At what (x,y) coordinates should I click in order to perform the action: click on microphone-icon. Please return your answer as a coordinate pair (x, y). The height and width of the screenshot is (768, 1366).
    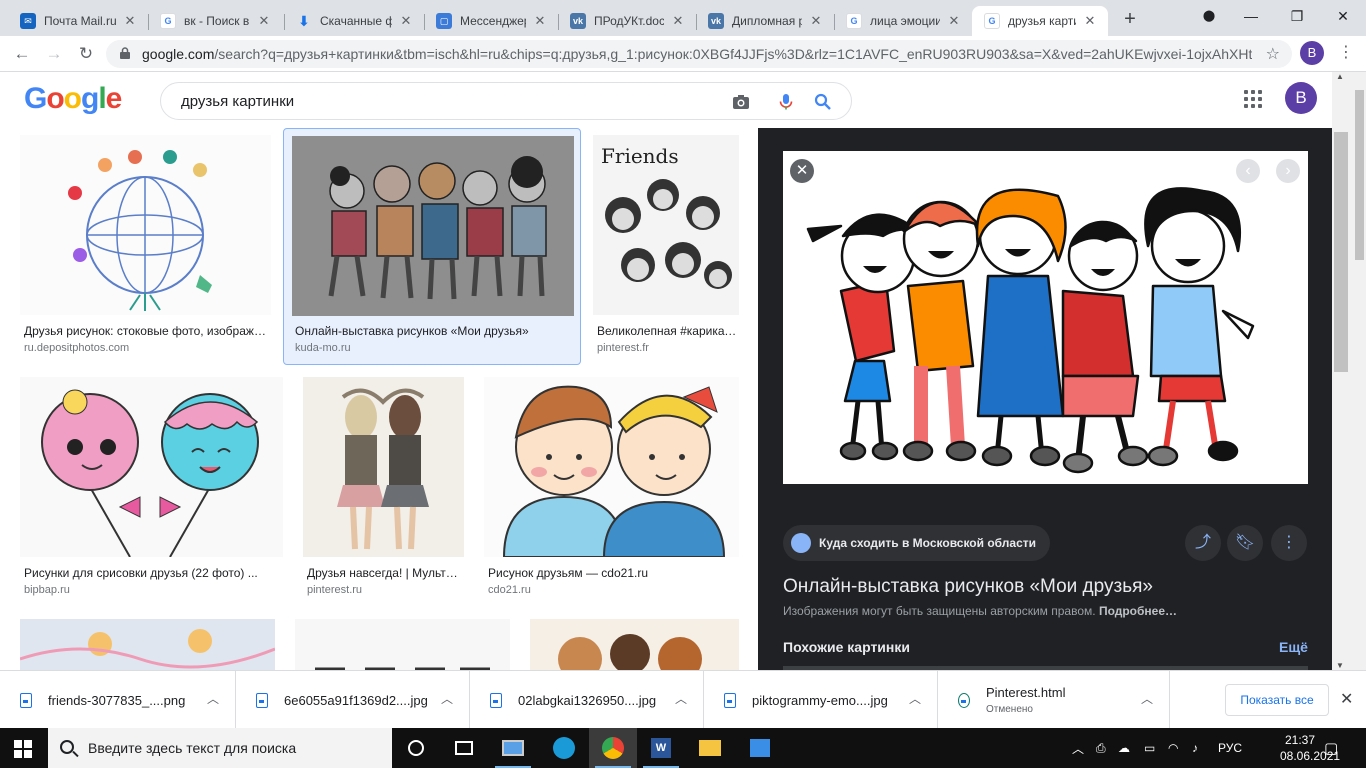
    Looking at the image, I should click on (786, 102).